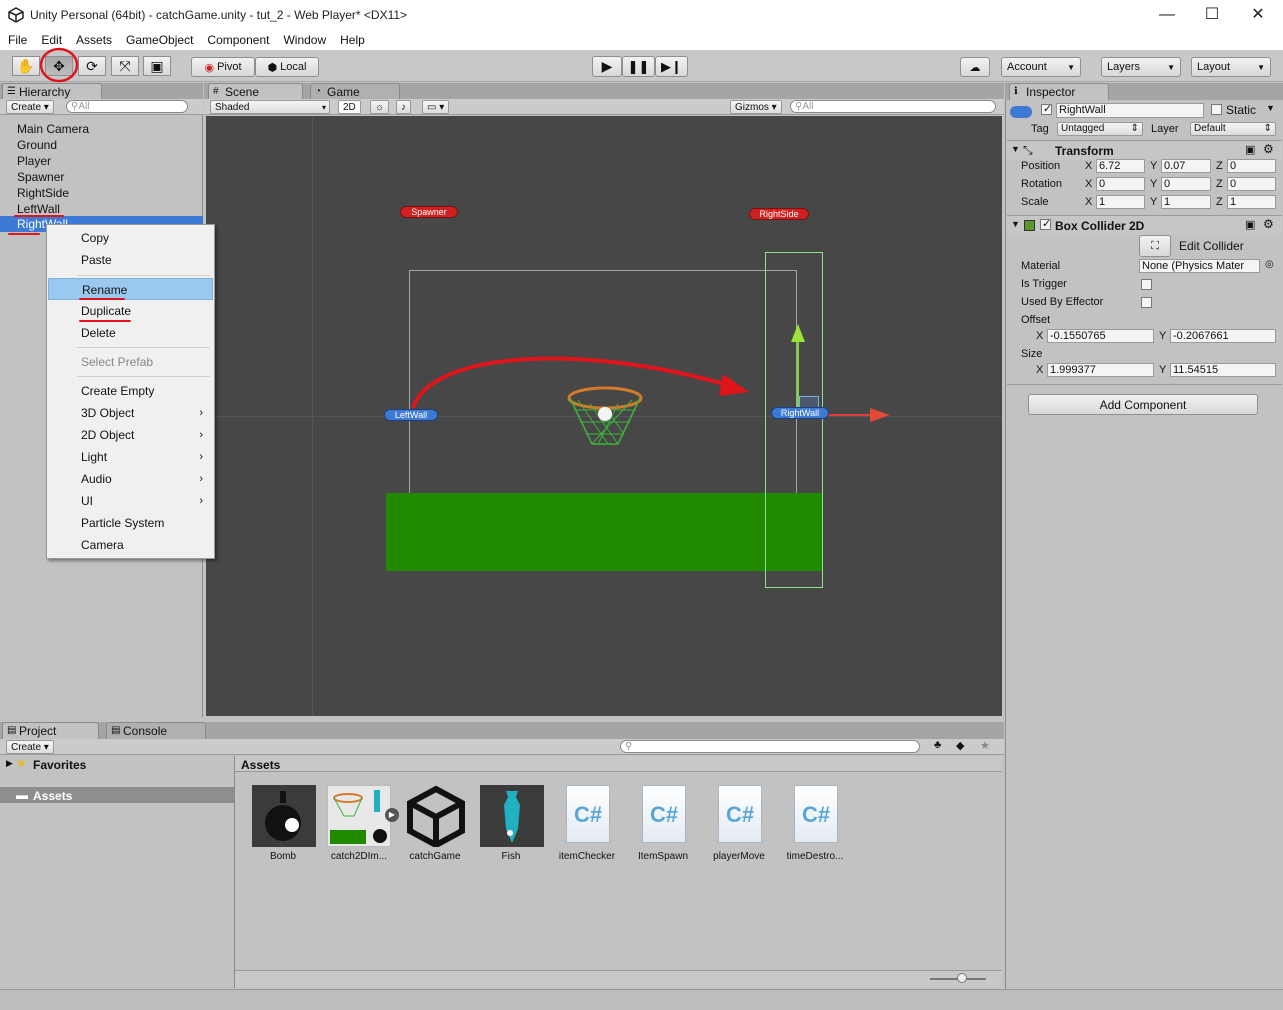 The height and width of the screenshot is (1010, 1283). I want to click on menu-help: Help, so click(352, 40).